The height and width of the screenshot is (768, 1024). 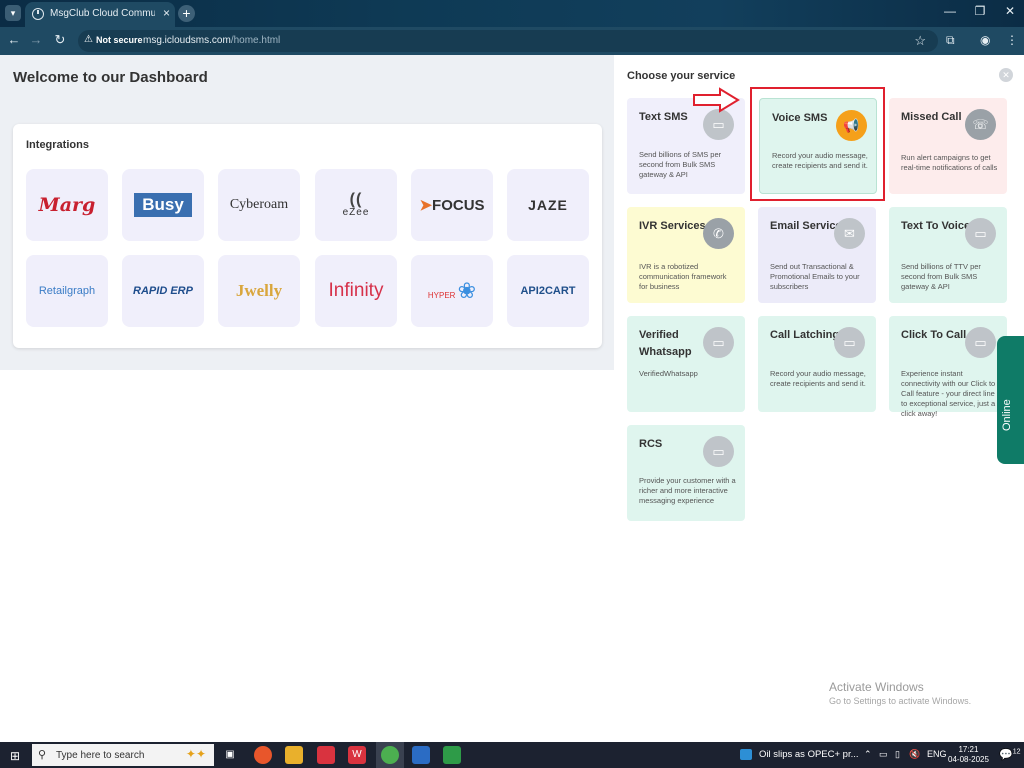 I want to click on windows-start-icon: ⊞, so click(x=15, y=756).